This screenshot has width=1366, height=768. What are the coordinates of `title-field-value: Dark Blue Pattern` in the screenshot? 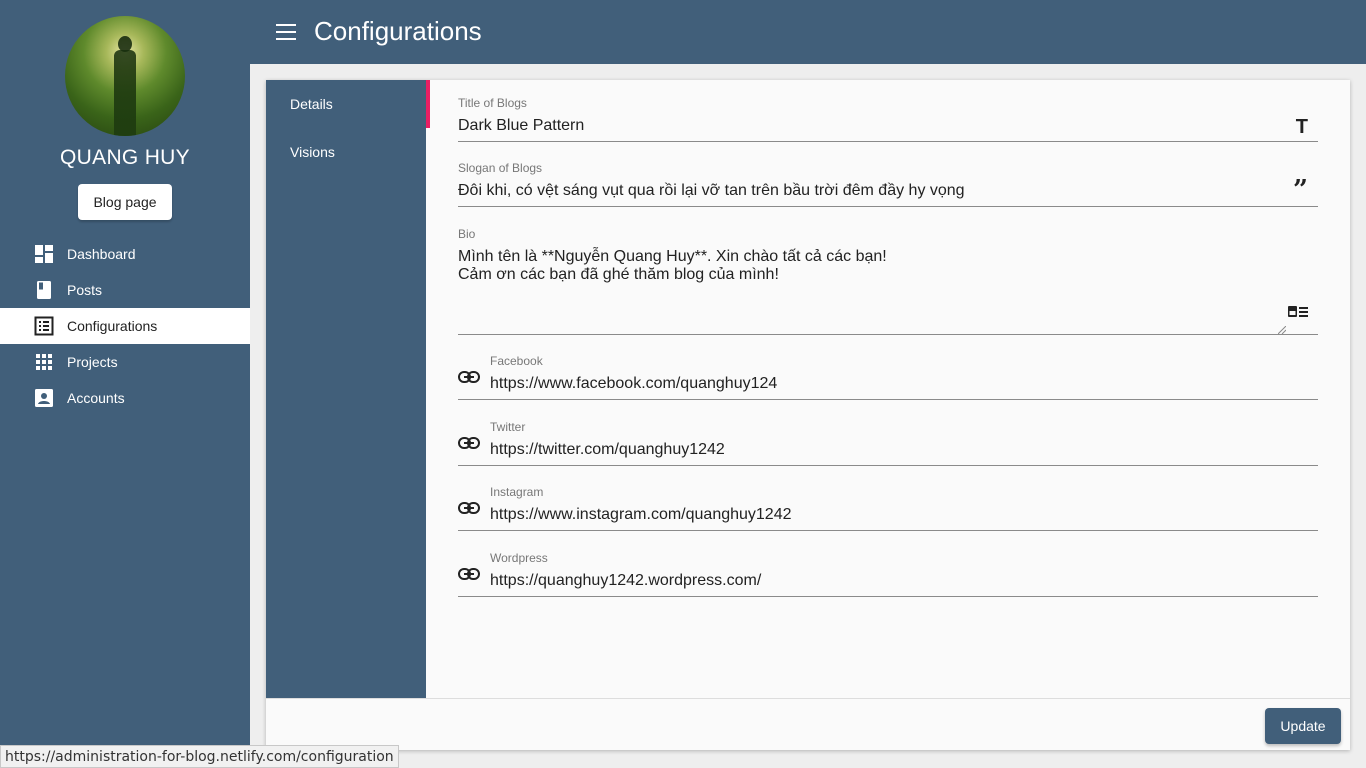 It's located at (521, 126).